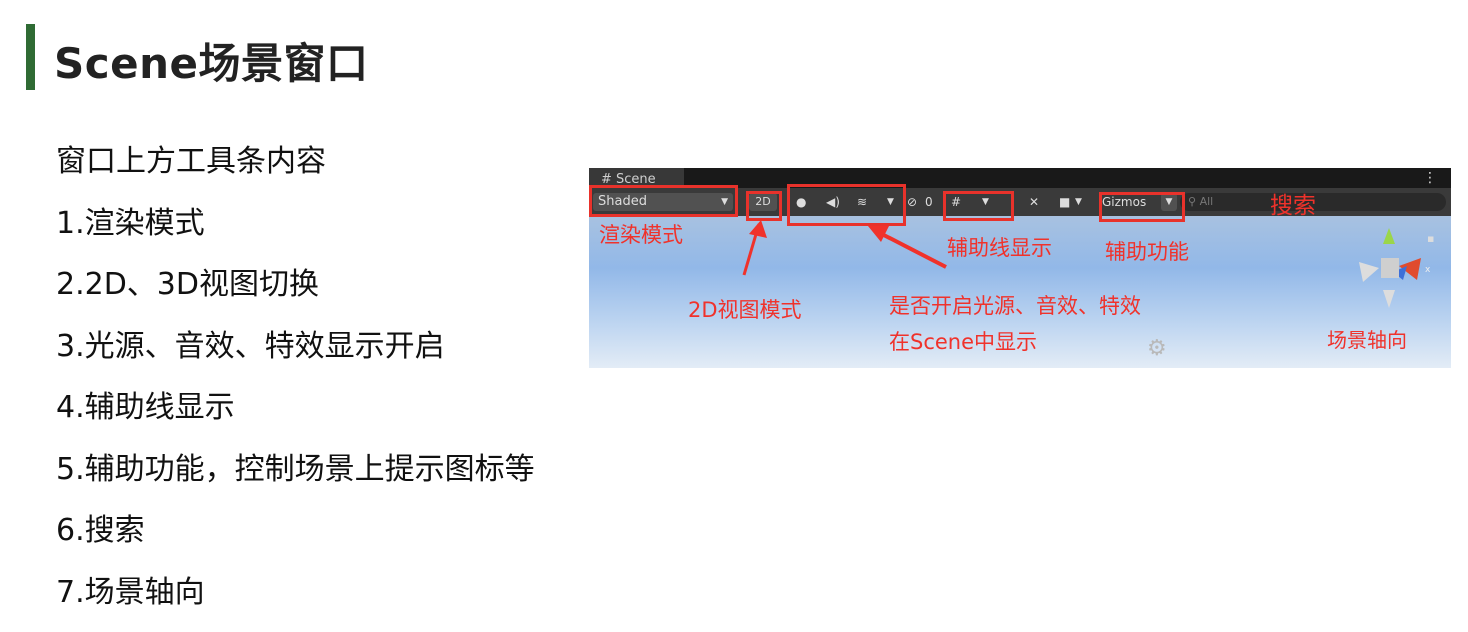  What do you see at coordinates (641, 235) in the screenshot?
I see `annotation-render-mode: 渲染模式` at bounding box center [641, 235].